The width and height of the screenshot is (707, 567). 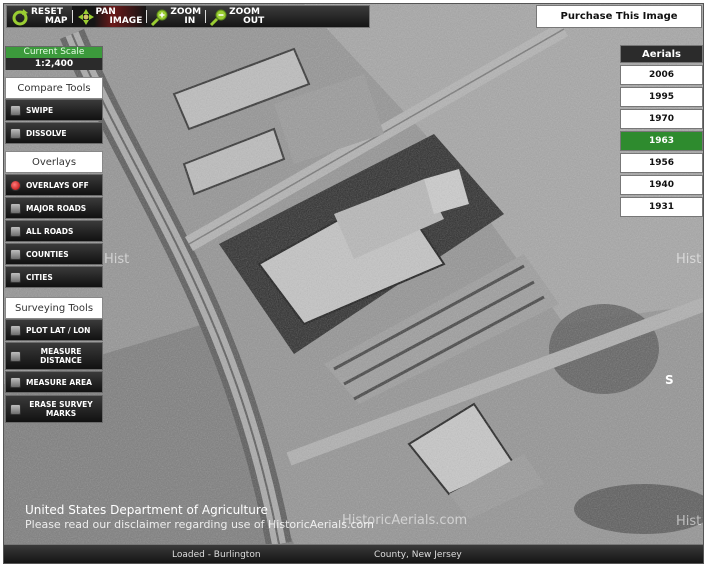 I want to click on watermark-right: Hist, so click(x=689, y=259).